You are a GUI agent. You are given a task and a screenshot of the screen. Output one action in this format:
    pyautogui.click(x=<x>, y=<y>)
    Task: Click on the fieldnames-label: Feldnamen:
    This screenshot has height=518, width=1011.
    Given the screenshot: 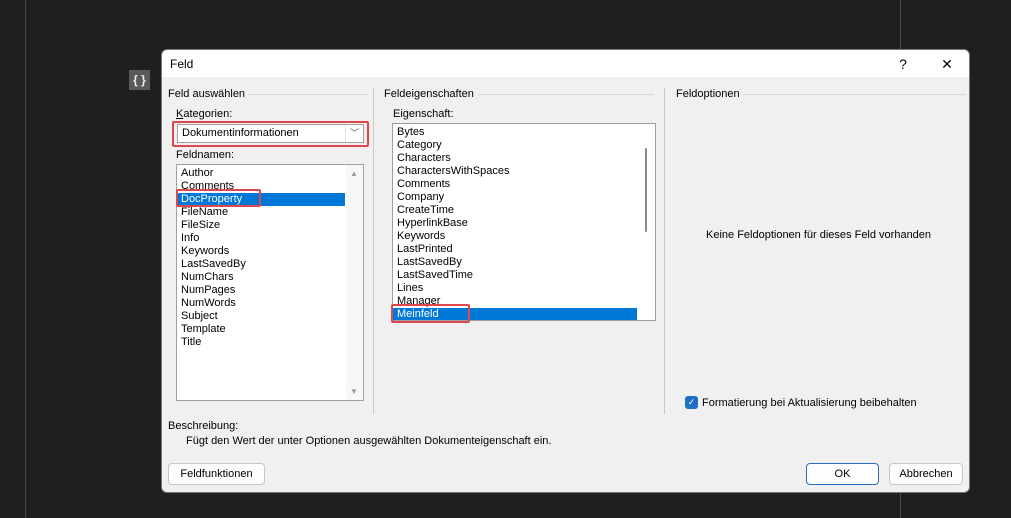 What is the action you would take?
    pyautogui.click(x=205, y=155)
    